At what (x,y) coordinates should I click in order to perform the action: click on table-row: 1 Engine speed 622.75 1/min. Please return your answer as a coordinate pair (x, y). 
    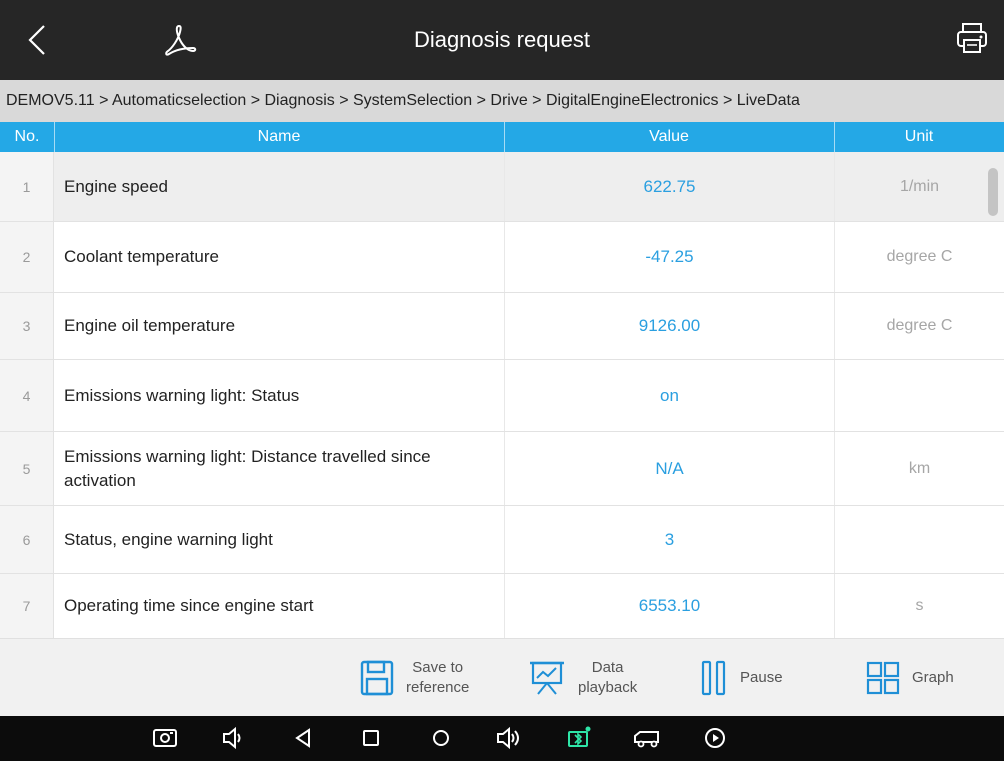
    Looking at the image, I should click on (502, 187).